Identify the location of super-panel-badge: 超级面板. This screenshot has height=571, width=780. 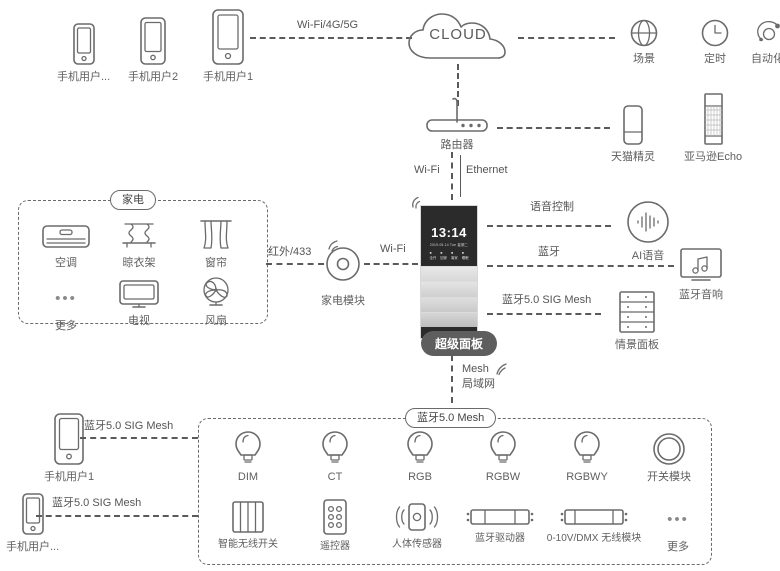
(459, 343).